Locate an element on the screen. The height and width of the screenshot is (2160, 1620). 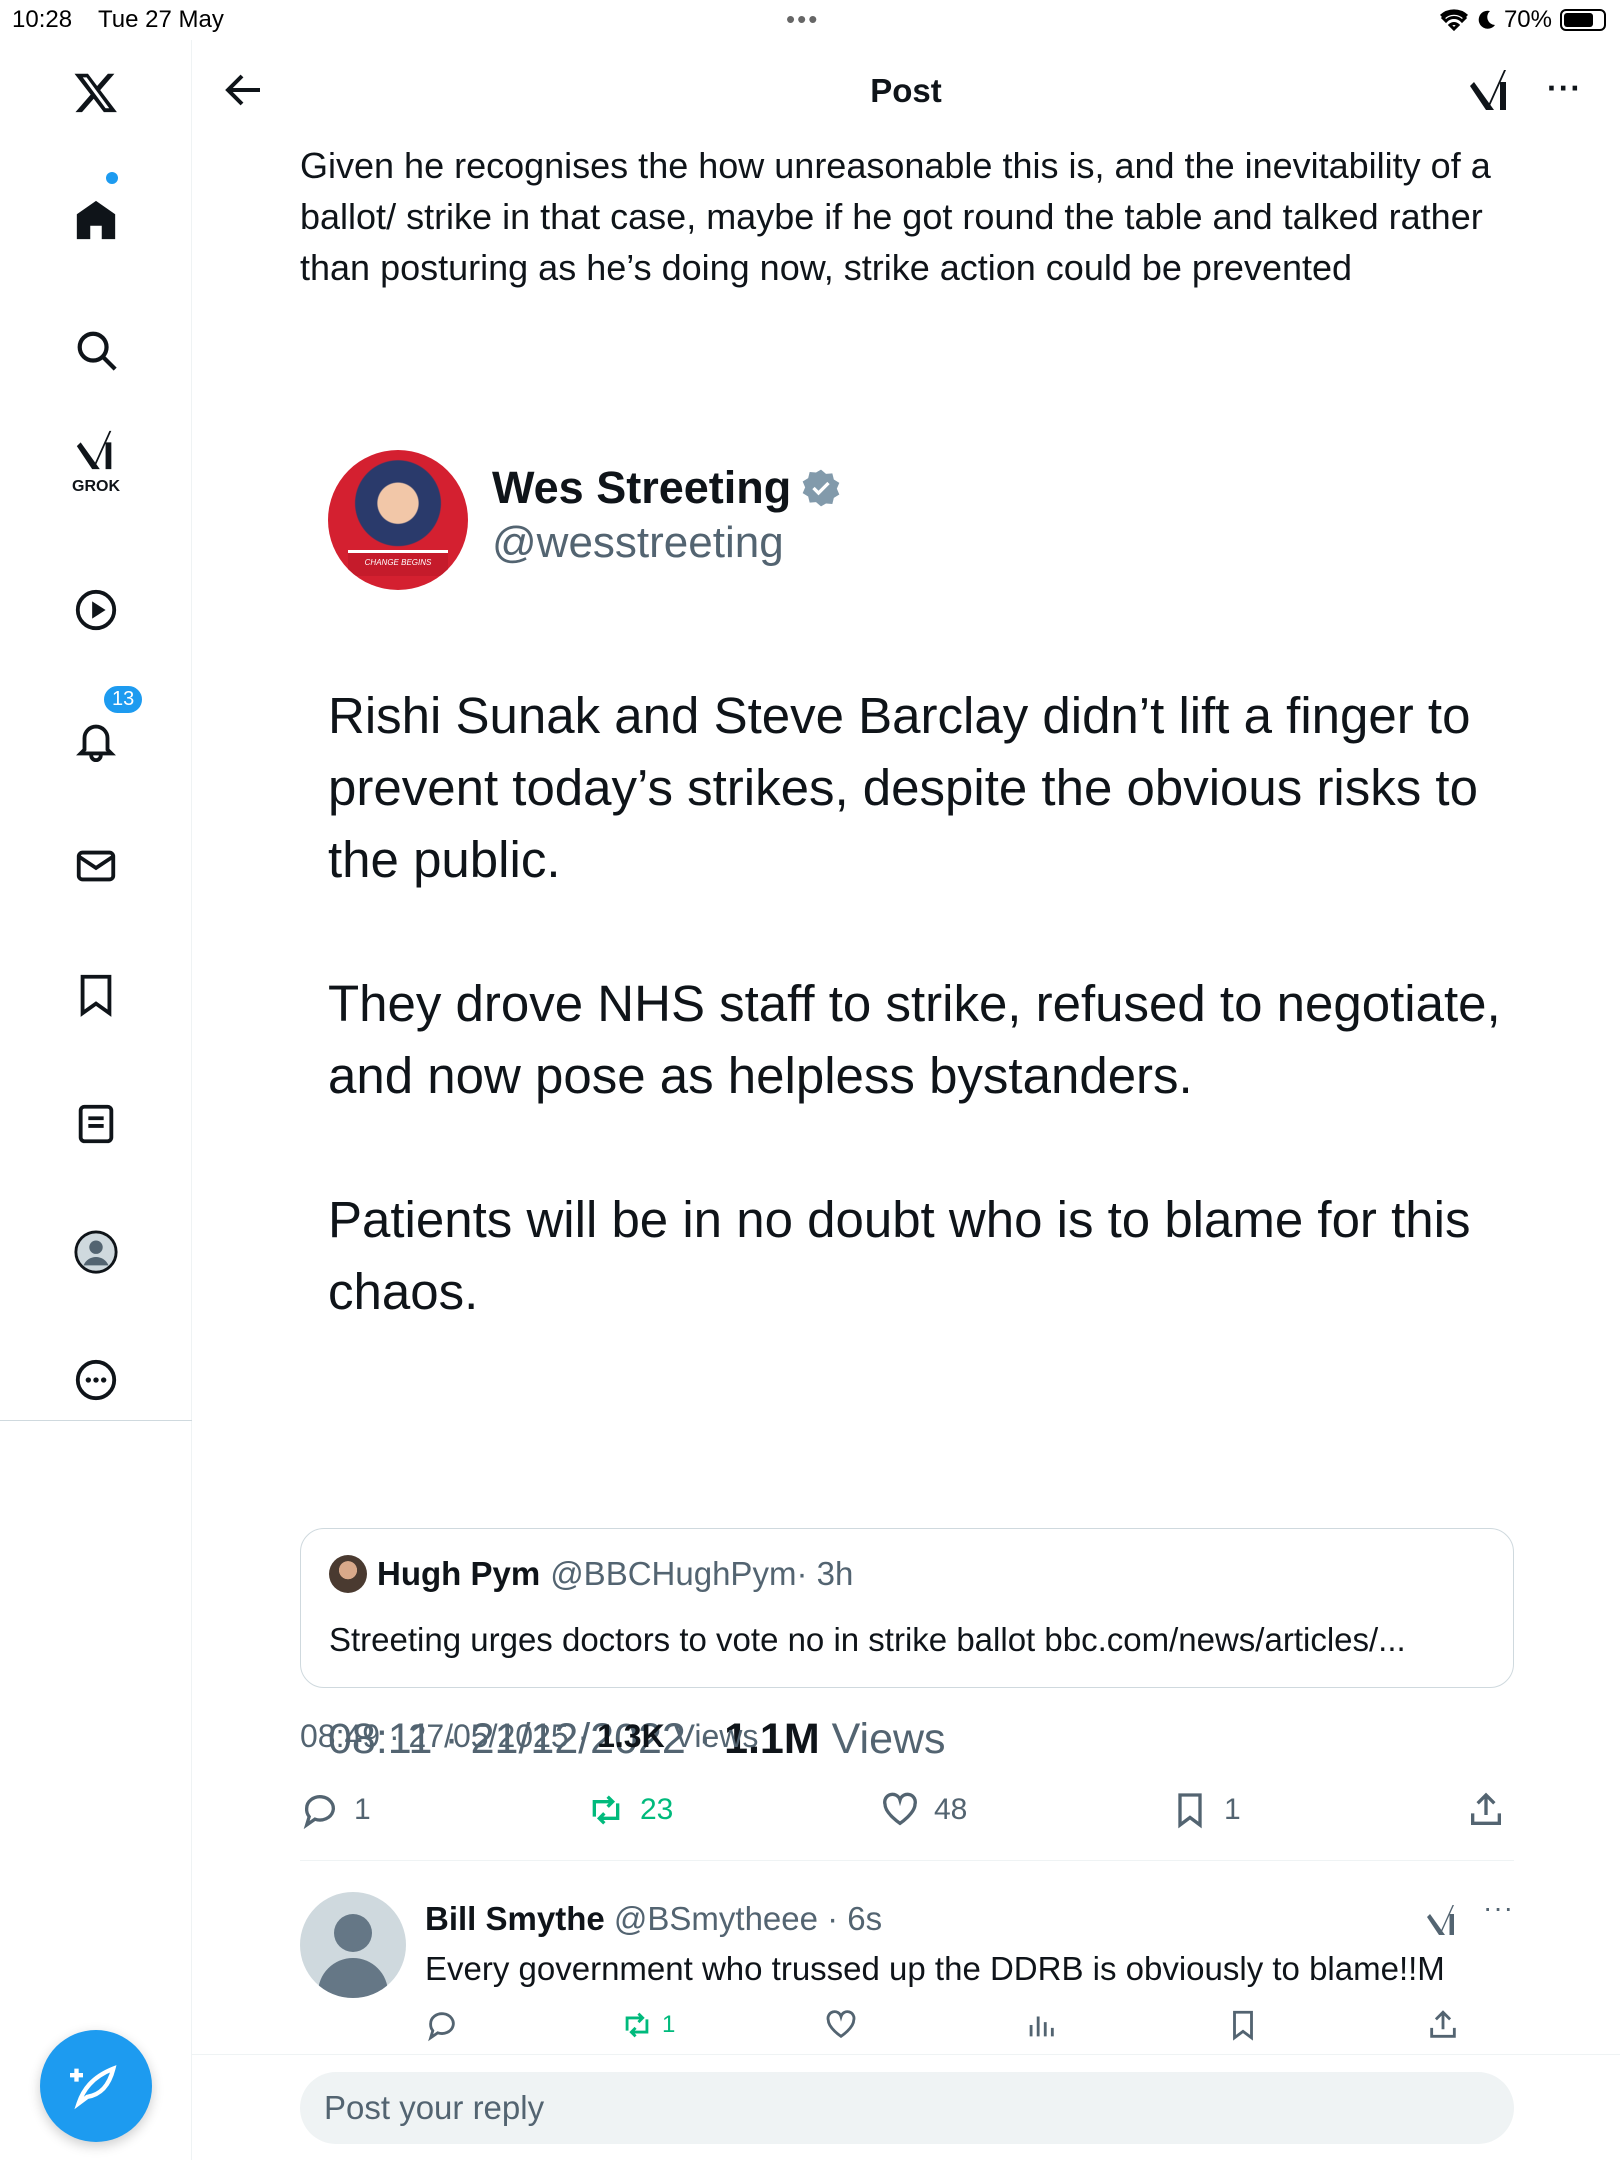
embedded-display-name: Wes Streeting is located at coordinates (666, 488).